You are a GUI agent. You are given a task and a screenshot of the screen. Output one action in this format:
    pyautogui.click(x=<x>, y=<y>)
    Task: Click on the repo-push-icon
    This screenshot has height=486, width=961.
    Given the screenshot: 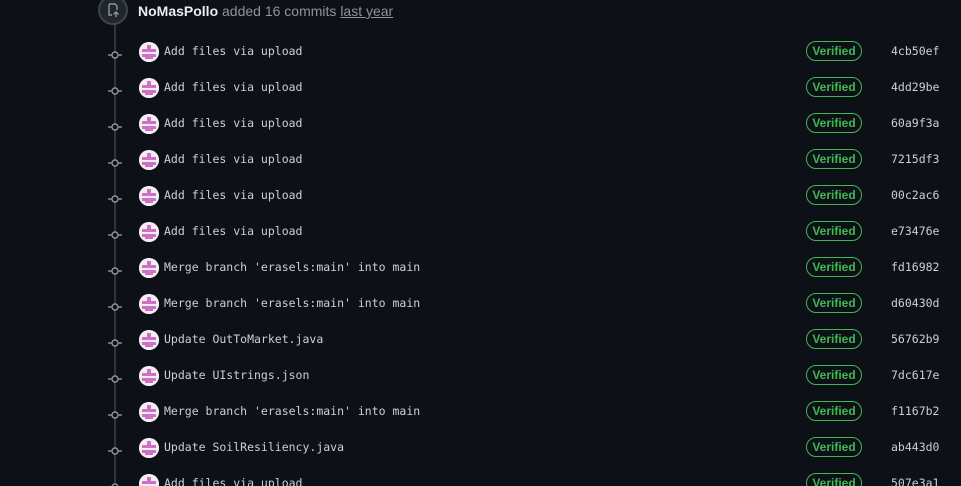 What is the action you would take?
    pyautogui.click(x=113, y=12)
    